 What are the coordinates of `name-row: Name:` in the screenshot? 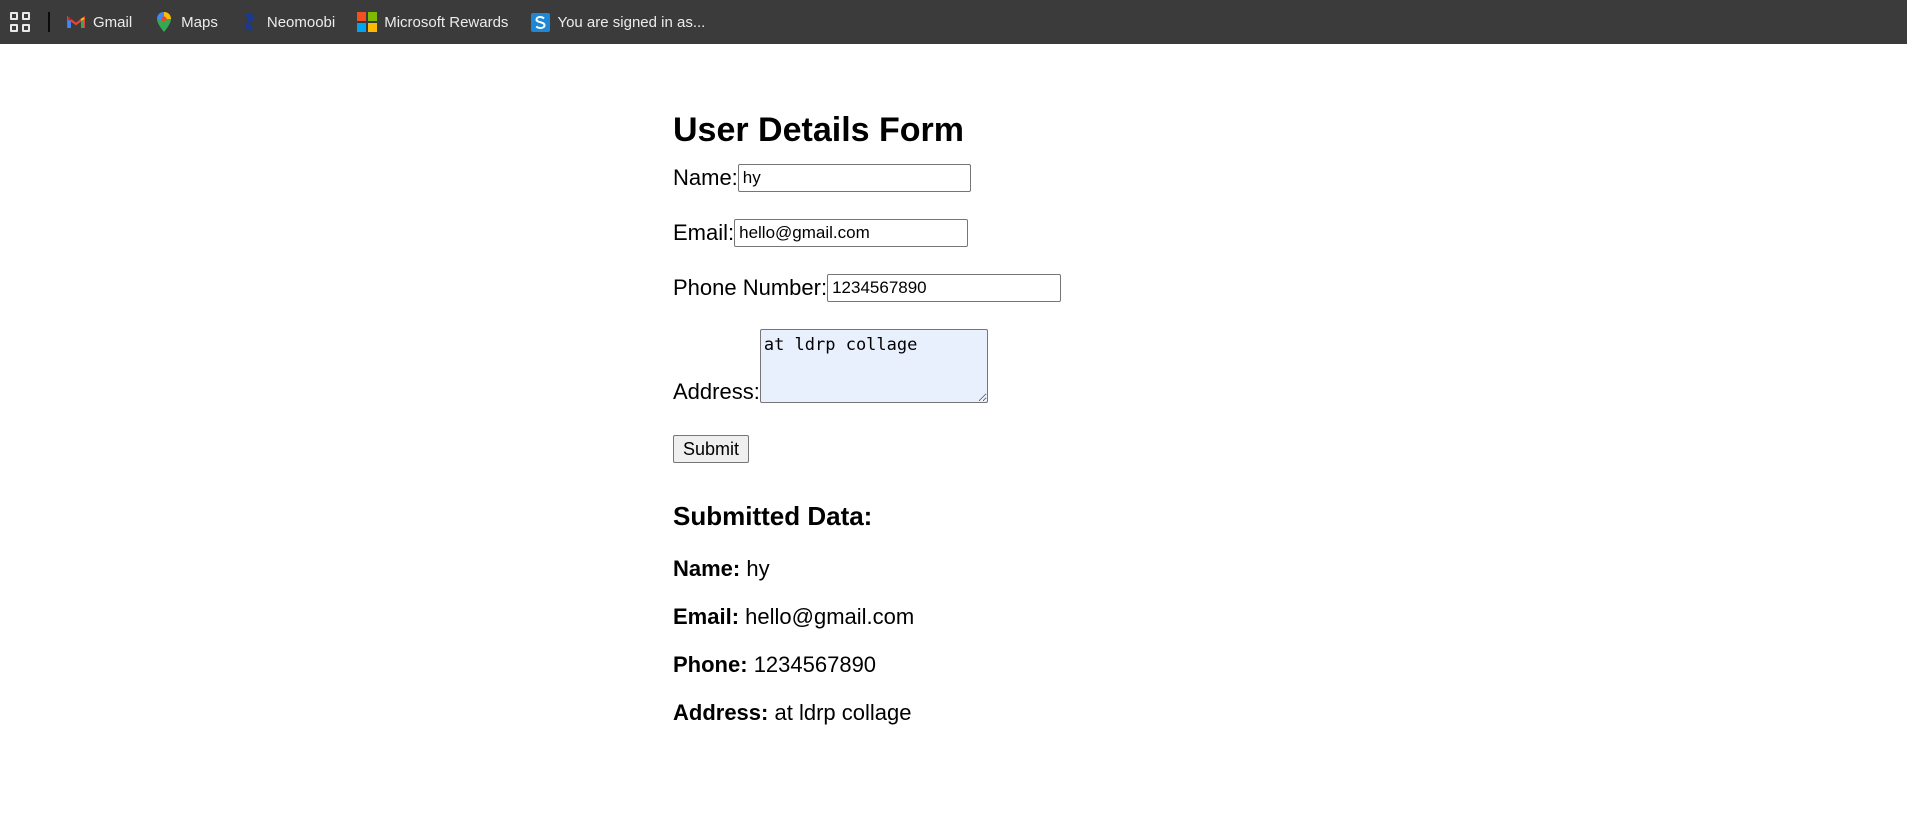 It's located at (867, 178).